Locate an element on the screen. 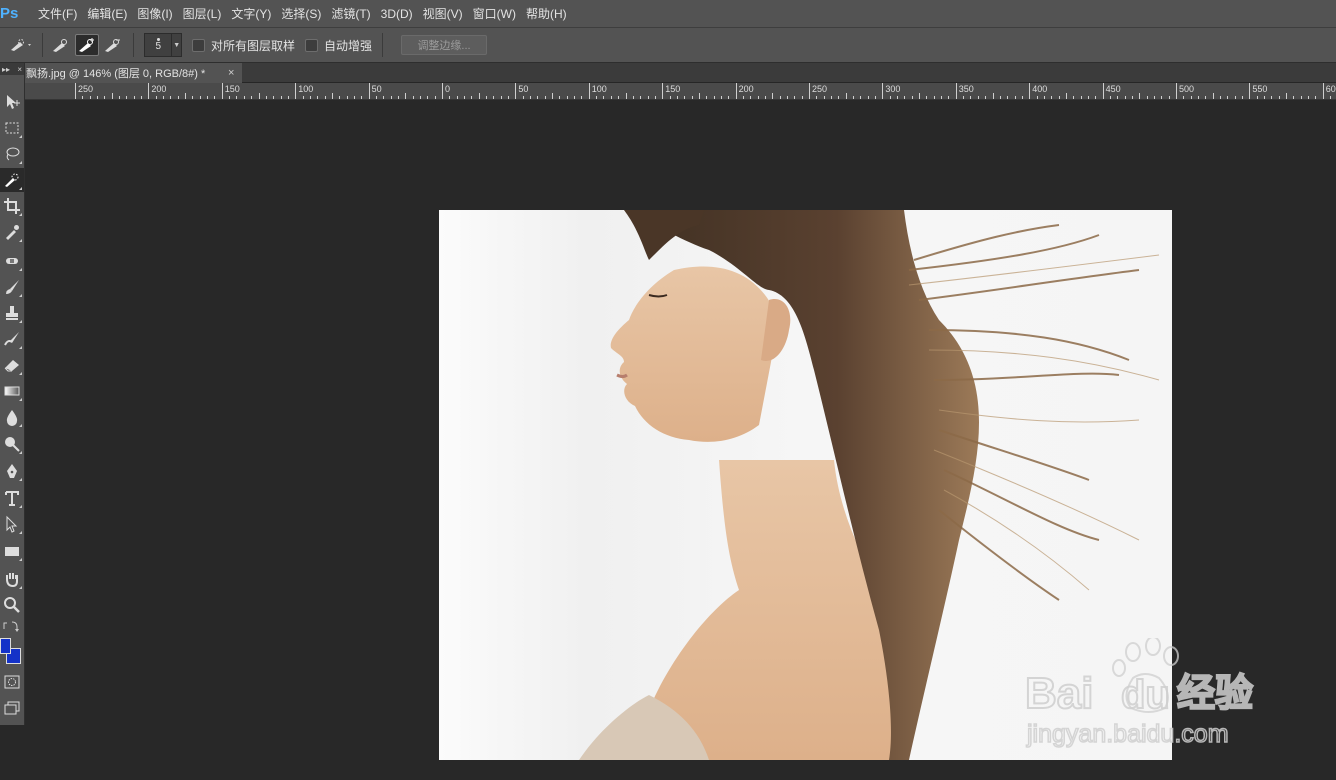  menu-select: 选择(S) is located at coordinates (301, 14).